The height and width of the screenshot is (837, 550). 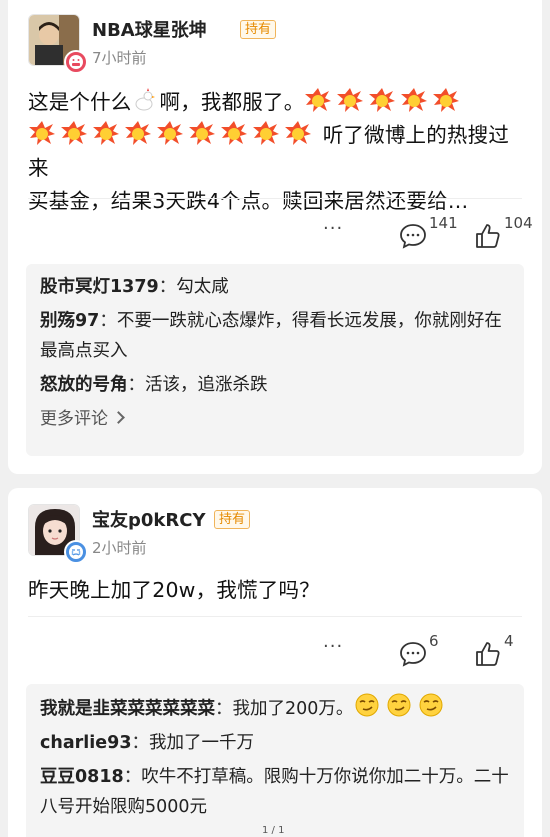 What do you see at coordinates (118, 417) in the screenshot?
I see `chevron-right-icon` at bounding box center [118, 417].